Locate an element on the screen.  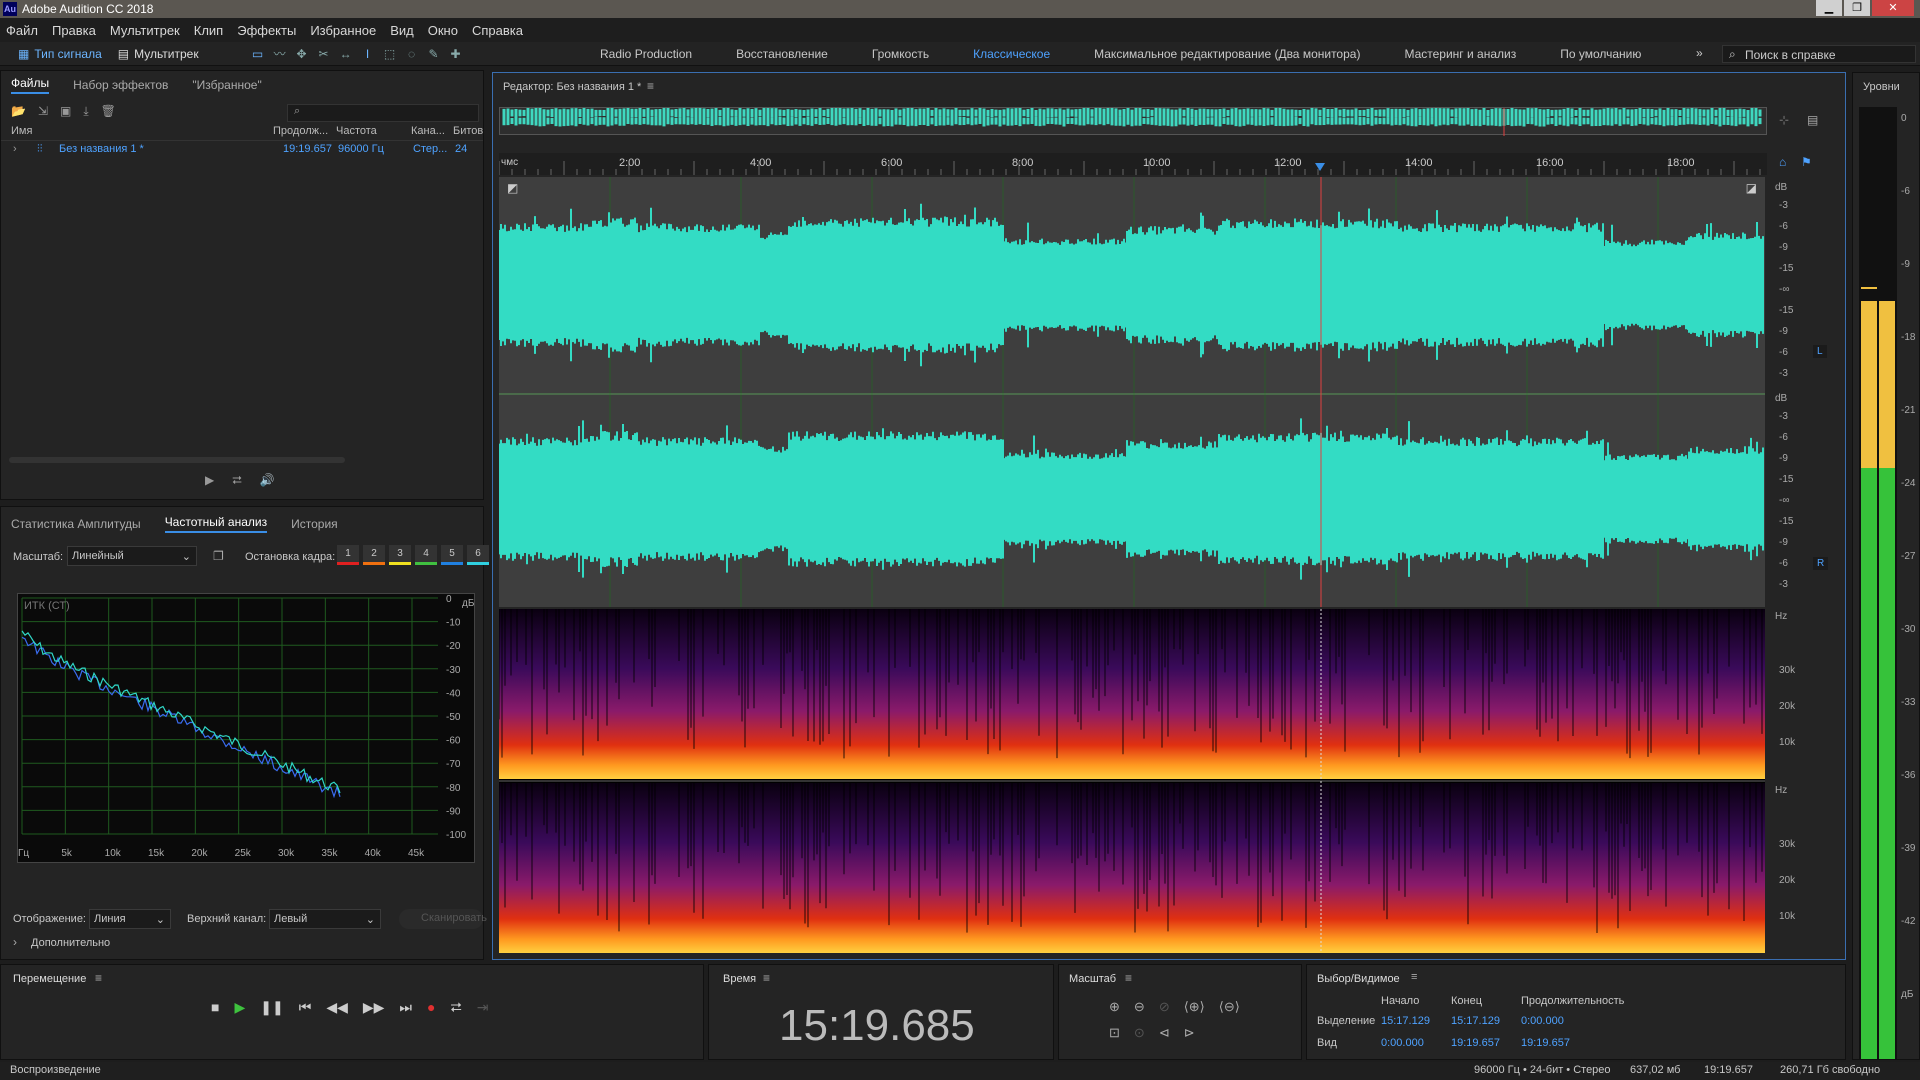
workspace-radio: Radio Production is located at coordinates (646, 54).